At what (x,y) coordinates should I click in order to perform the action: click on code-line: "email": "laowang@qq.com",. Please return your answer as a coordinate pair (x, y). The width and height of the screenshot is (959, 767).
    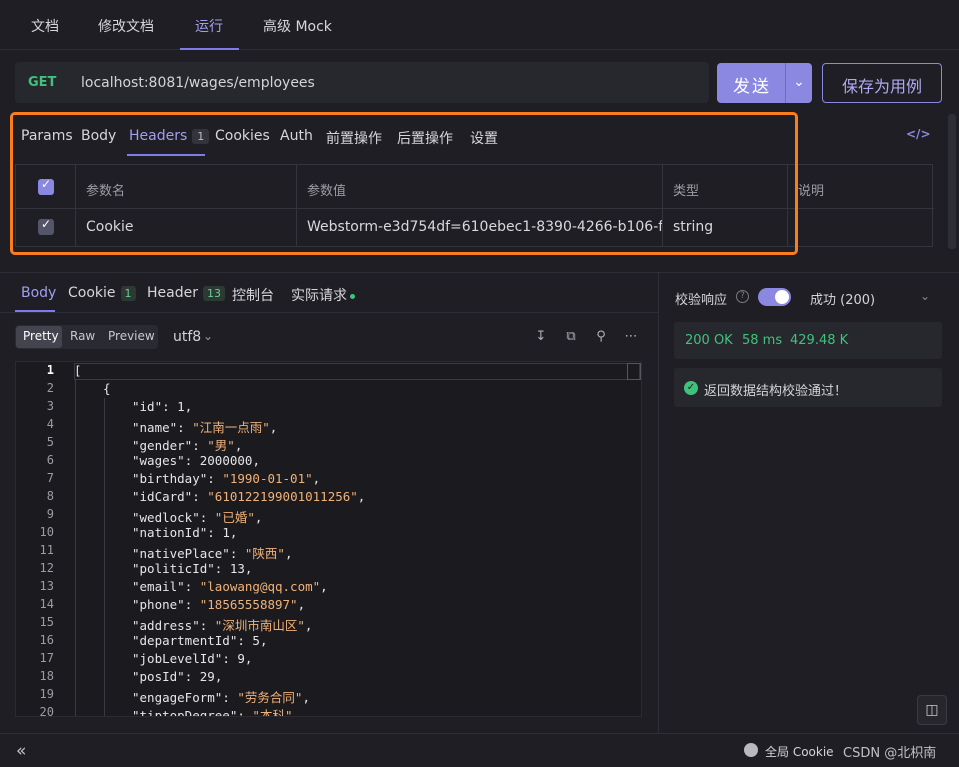
    Looking at the image, I should click on (230, 586).